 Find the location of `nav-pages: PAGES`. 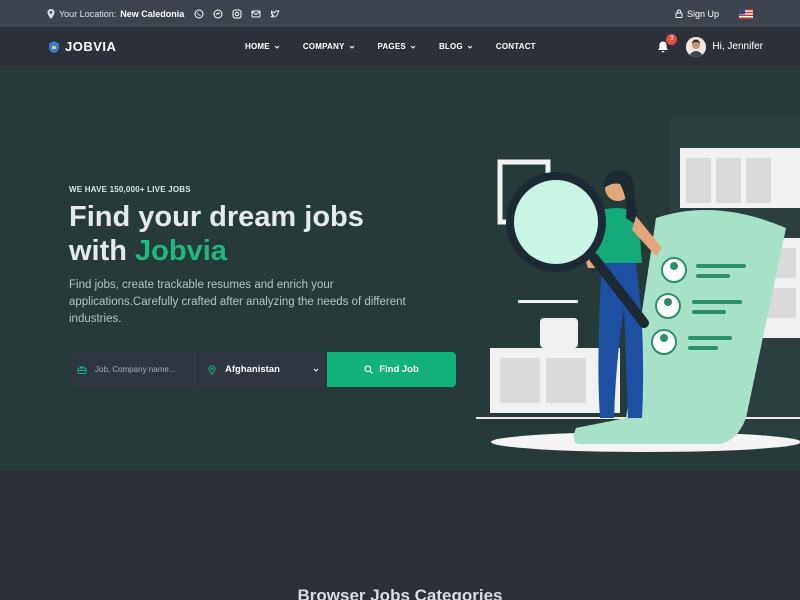

nav-pages: PAGES is located at coordinates (397, 46).